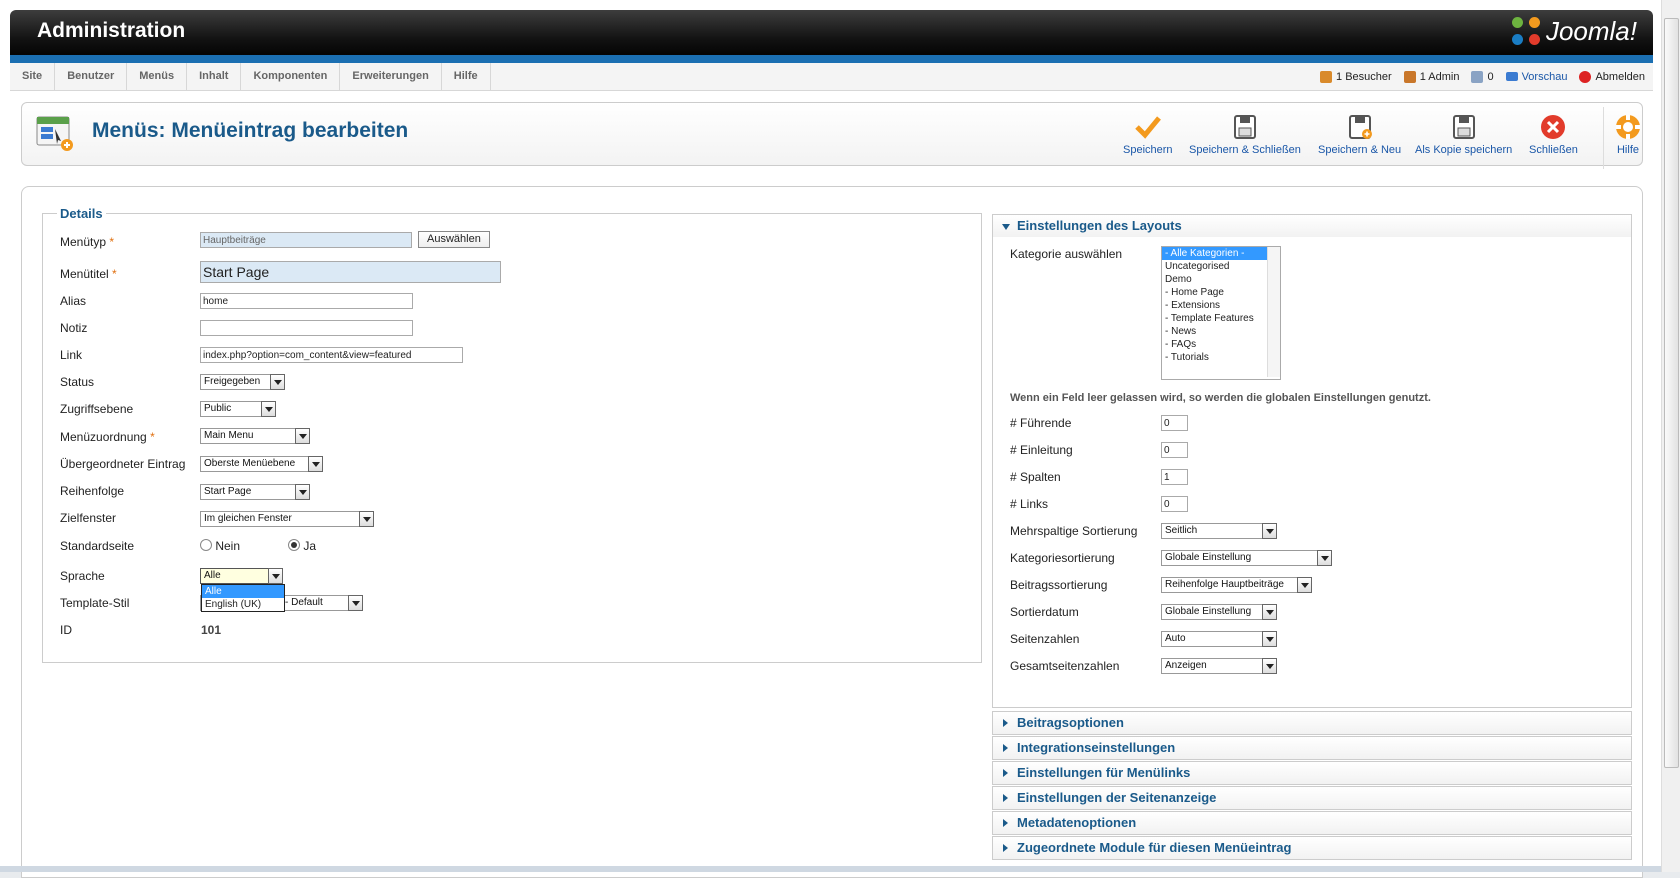  Describe the element at coordinates (241, 576) in the screenshot. I see `language-select: Alle` at that location.